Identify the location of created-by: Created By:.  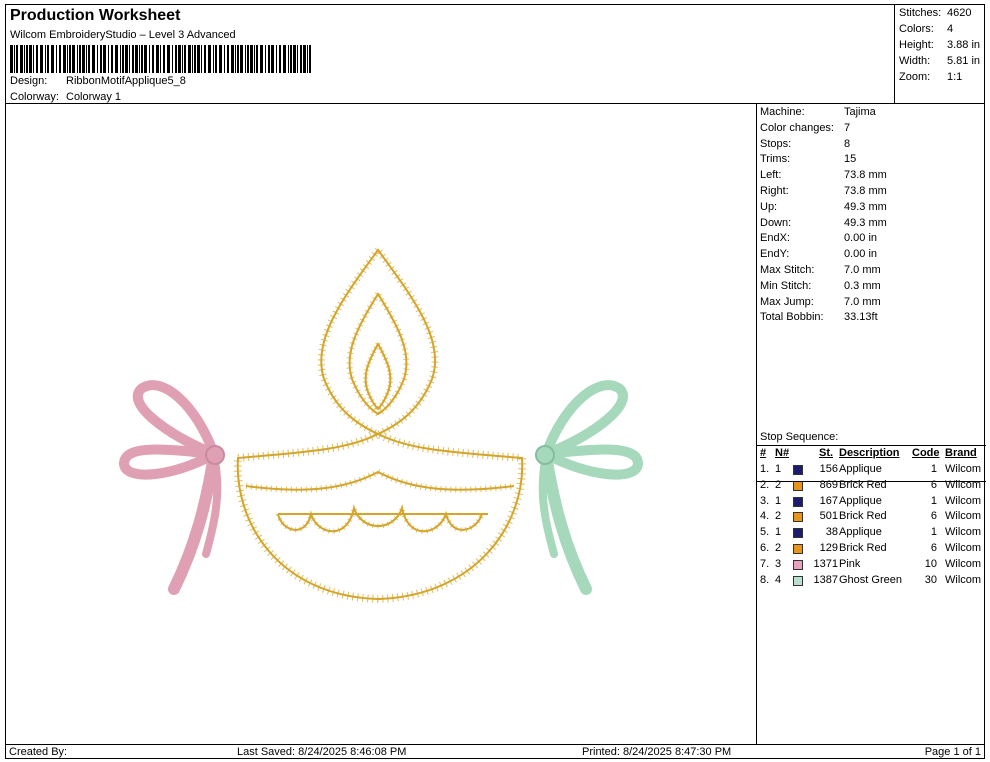
(38, 752).